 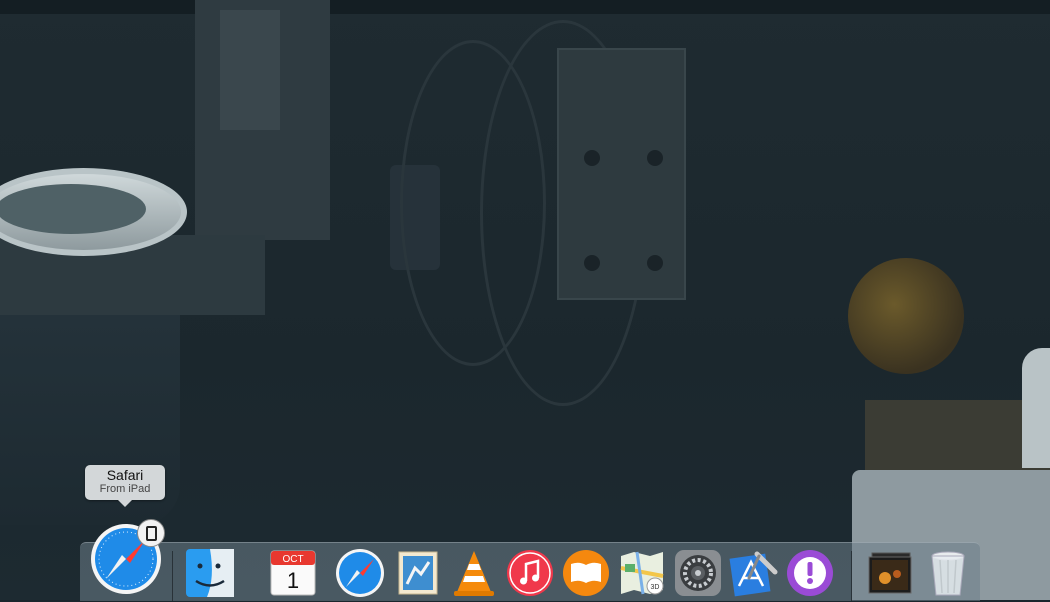 I want to click on dock-safari, so click(x=360, y=573).